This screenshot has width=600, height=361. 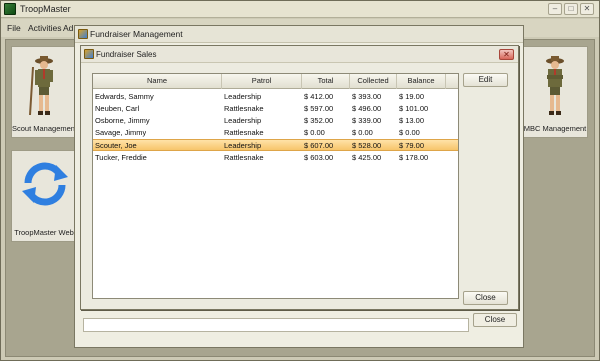 I want to click on cell-collected: $ 339.00, so click(x=367, y=120).